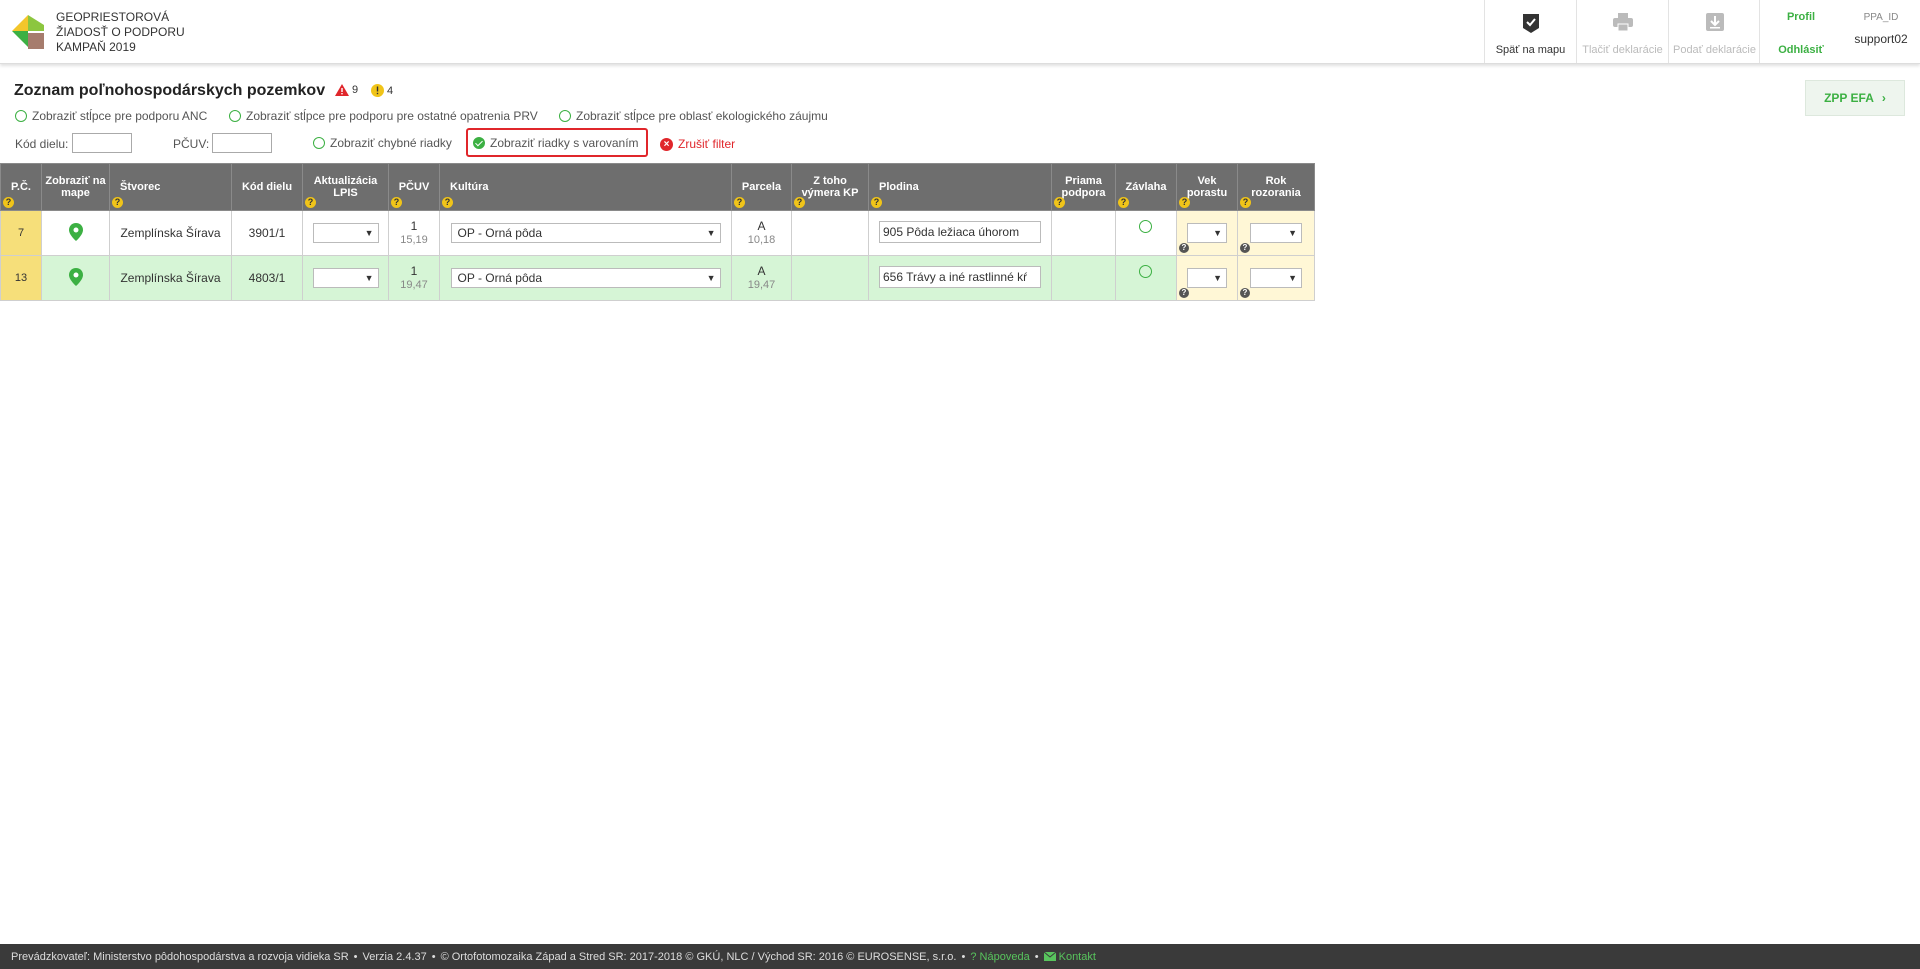 The height and width of the screenshot is (969, 1920). Describe the element at coordinates (1049, 956) in the screenshot. I see `envelope-icon` at that location.